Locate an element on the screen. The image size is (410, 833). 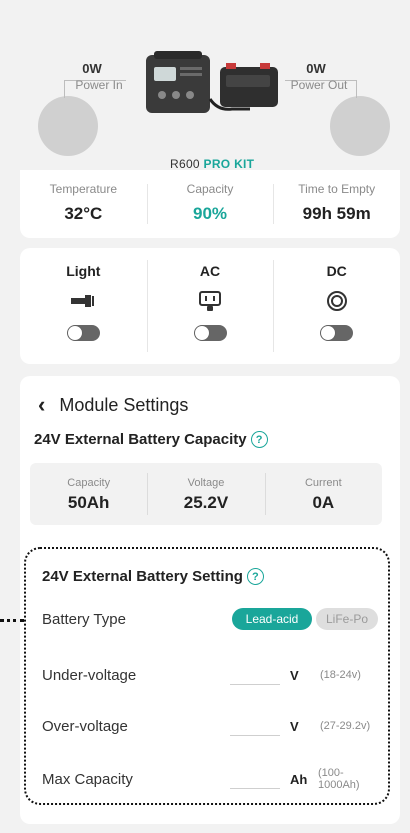
highlight-connector is located at coordinates (12, 620).